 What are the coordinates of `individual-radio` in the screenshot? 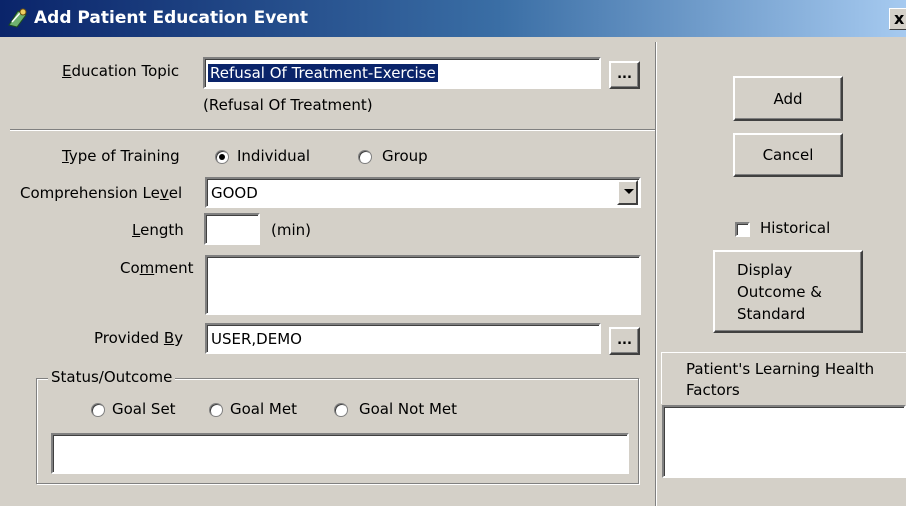 It's located at (222, 157).